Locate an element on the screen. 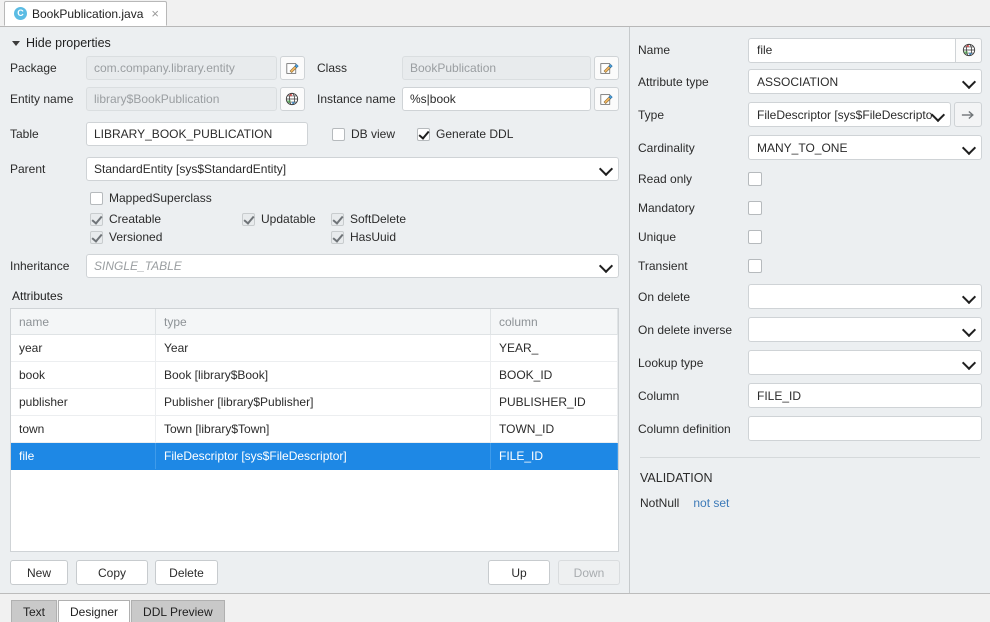 This screenshot has height=622, width=990. row-inheritance: Inheritance SINGLE_TABLE is located at coordinates (314, 266).